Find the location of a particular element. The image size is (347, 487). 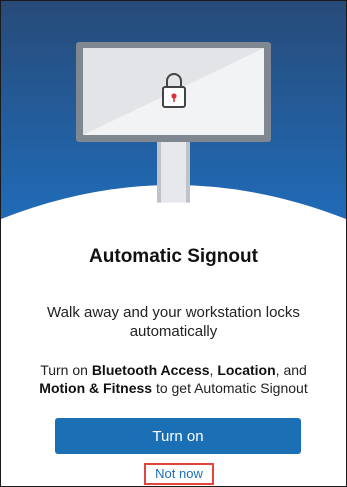

location-label: Location is located at coordinates (246, 370).